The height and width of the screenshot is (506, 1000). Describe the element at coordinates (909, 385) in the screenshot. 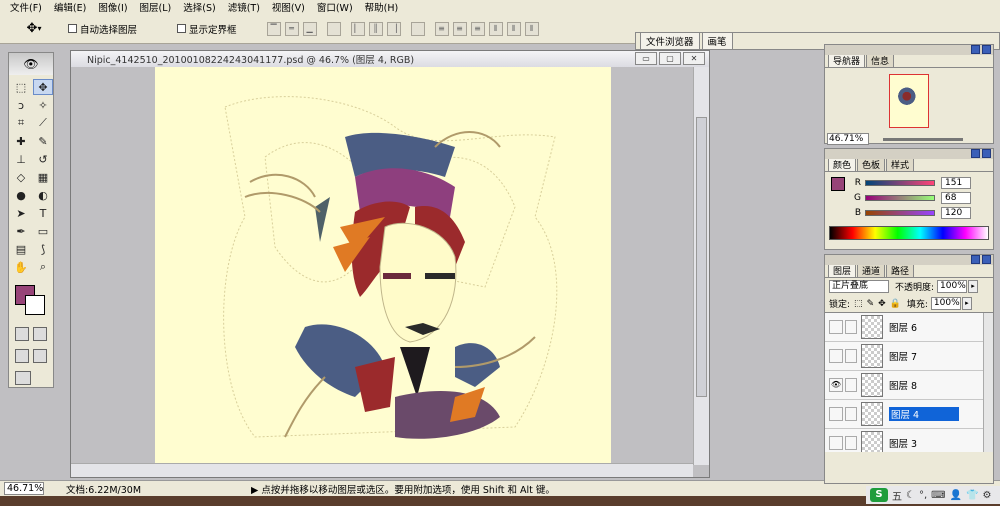

I see `layer-row: 👁 图层 8` at that location.